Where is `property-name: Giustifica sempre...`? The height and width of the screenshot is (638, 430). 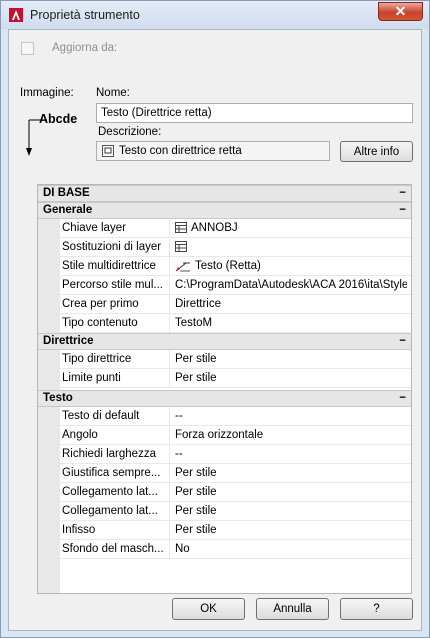
property-name: Giustifica sempre... is located at coordinates (116, 473).